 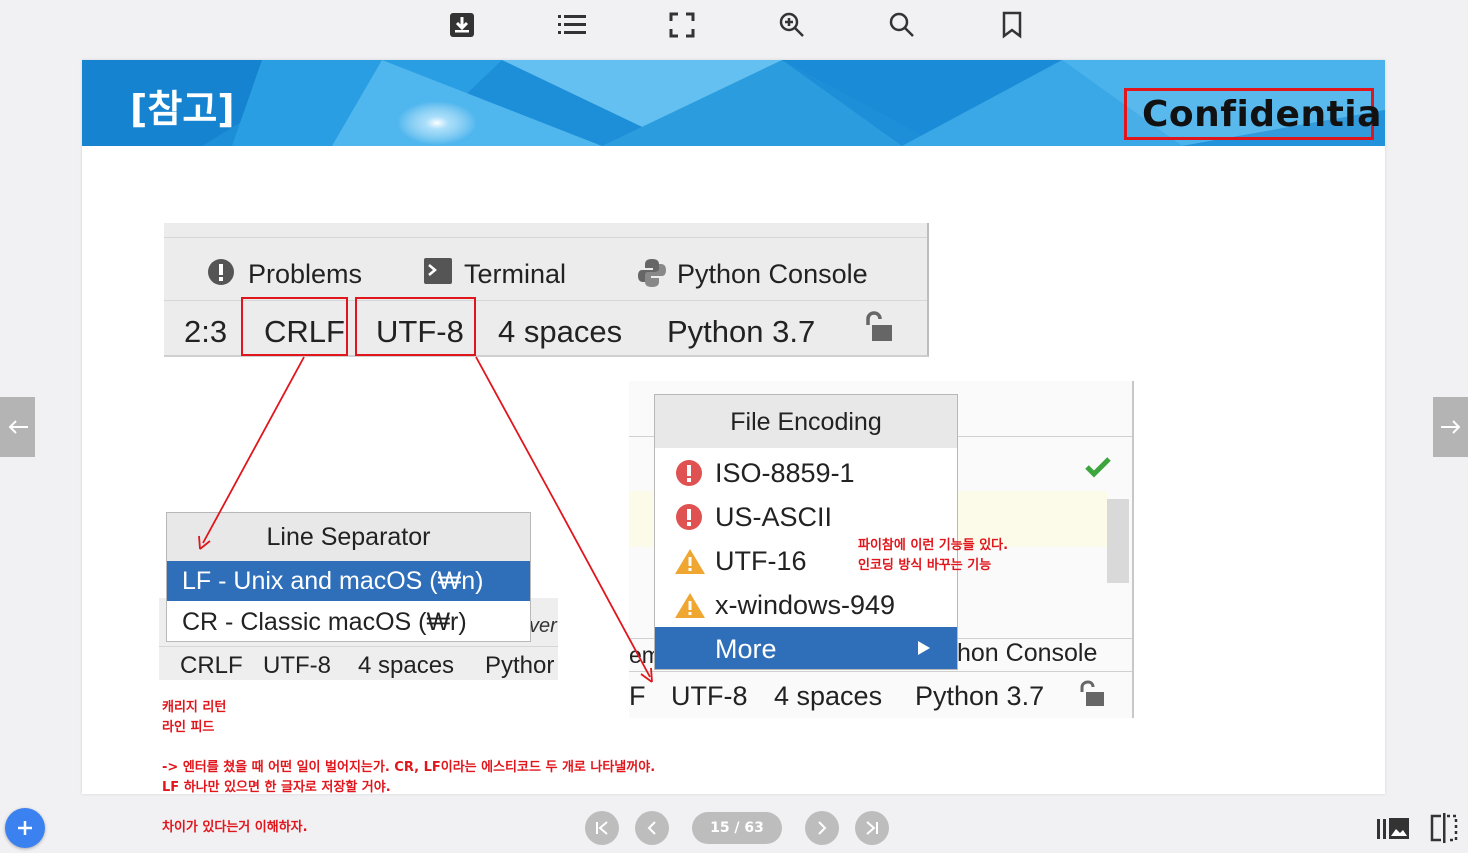 I want to click on last-page-icon, so click(x=872, y=828).